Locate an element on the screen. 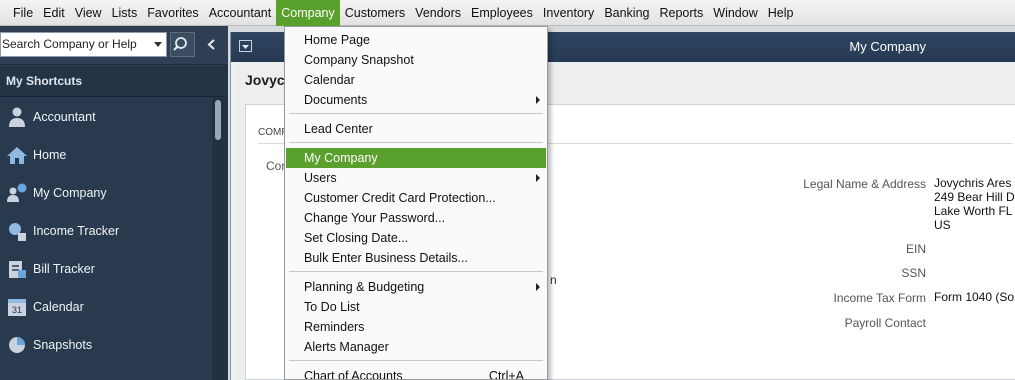 This screenshot has width=1015, height=380. menu-item-calendar: Calendar is located at coordinates (416, 80).